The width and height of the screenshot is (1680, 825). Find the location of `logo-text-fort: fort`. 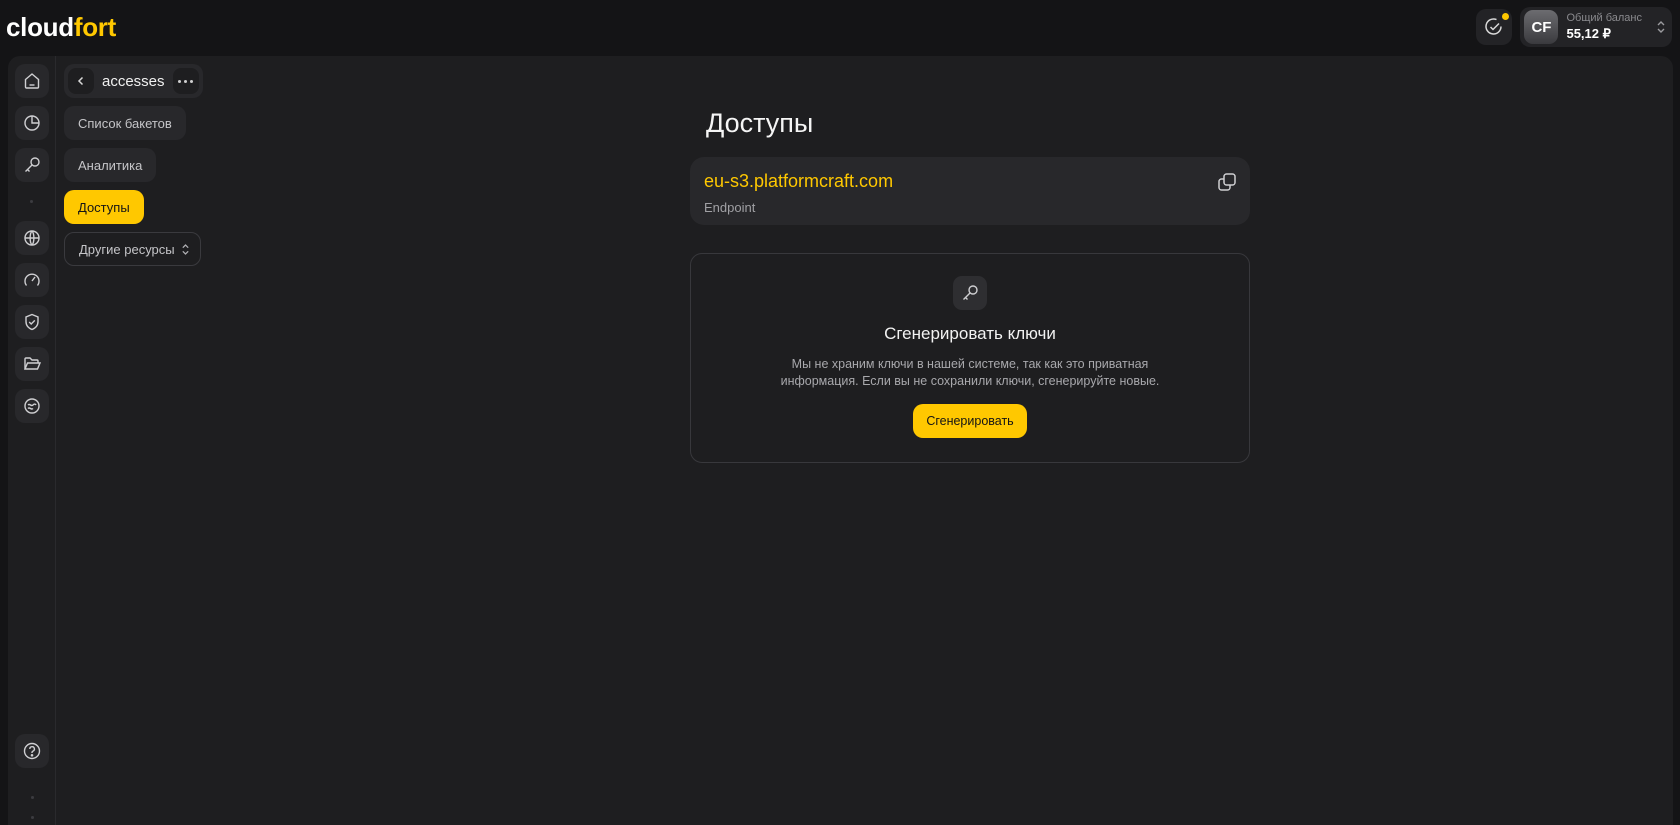

logo-text-fort: fort is located at coordinates (94, 27).